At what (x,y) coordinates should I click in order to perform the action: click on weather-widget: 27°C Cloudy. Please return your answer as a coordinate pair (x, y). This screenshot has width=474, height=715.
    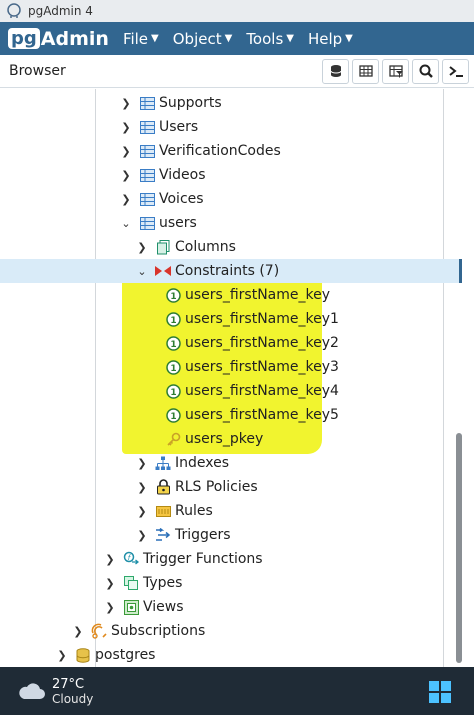
    Looking at the image, I should click on (54, 691).